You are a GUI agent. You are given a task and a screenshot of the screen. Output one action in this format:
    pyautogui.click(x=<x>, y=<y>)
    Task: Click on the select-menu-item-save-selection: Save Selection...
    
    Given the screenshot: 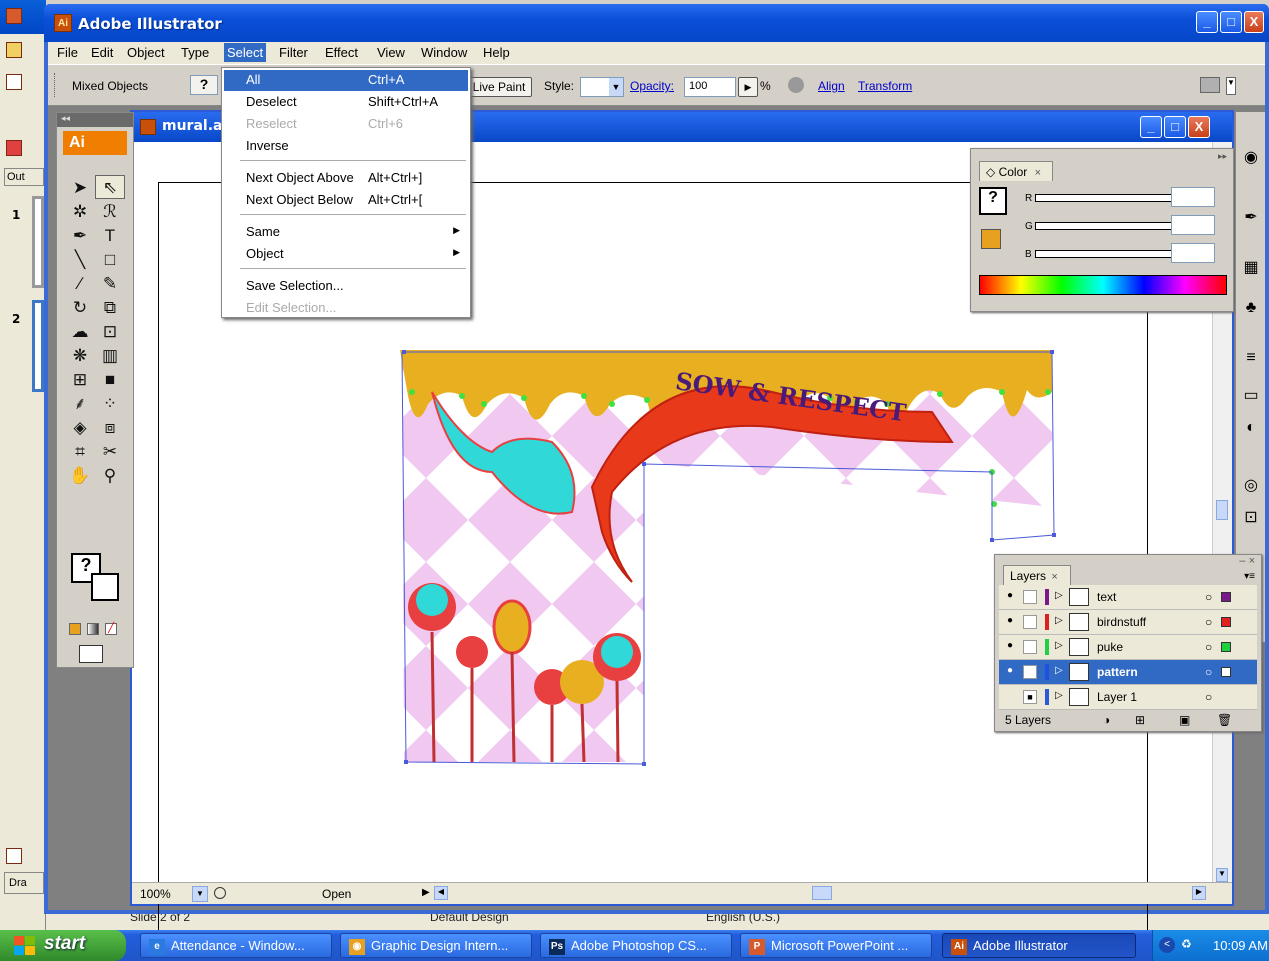 What is the action you would take?
    pyautogui.click(x=346, y=286)
    